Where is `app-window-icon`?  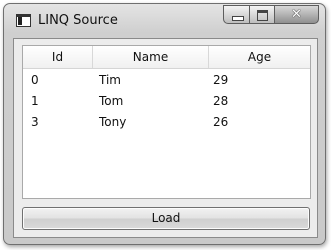 app-window-icon is located at coordinates (23, 20).